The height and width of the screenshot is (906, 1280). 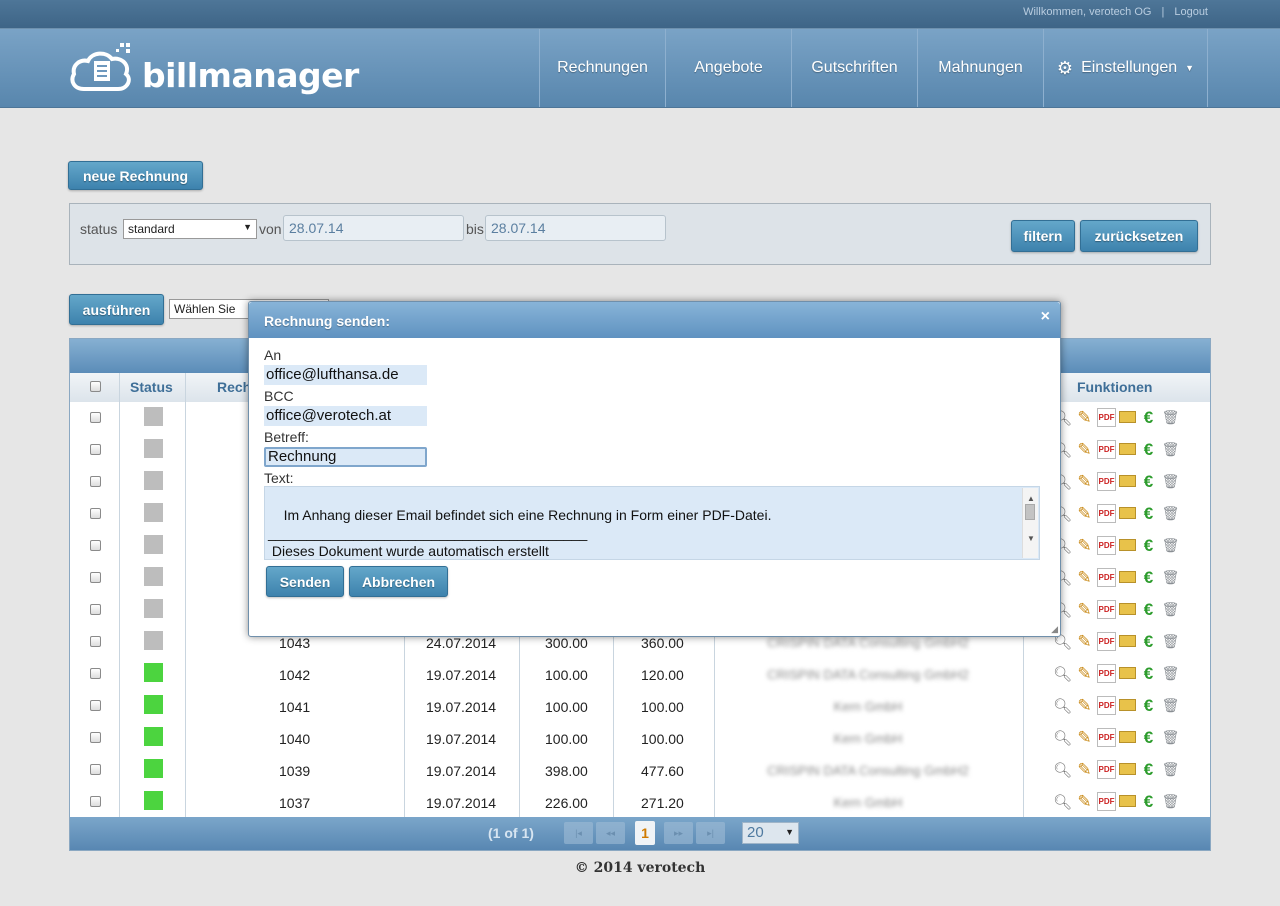 What do you see at coordinates (234, 387) in the screenshot?
I see `col-number: Rech` at bounding box center [234, 387].